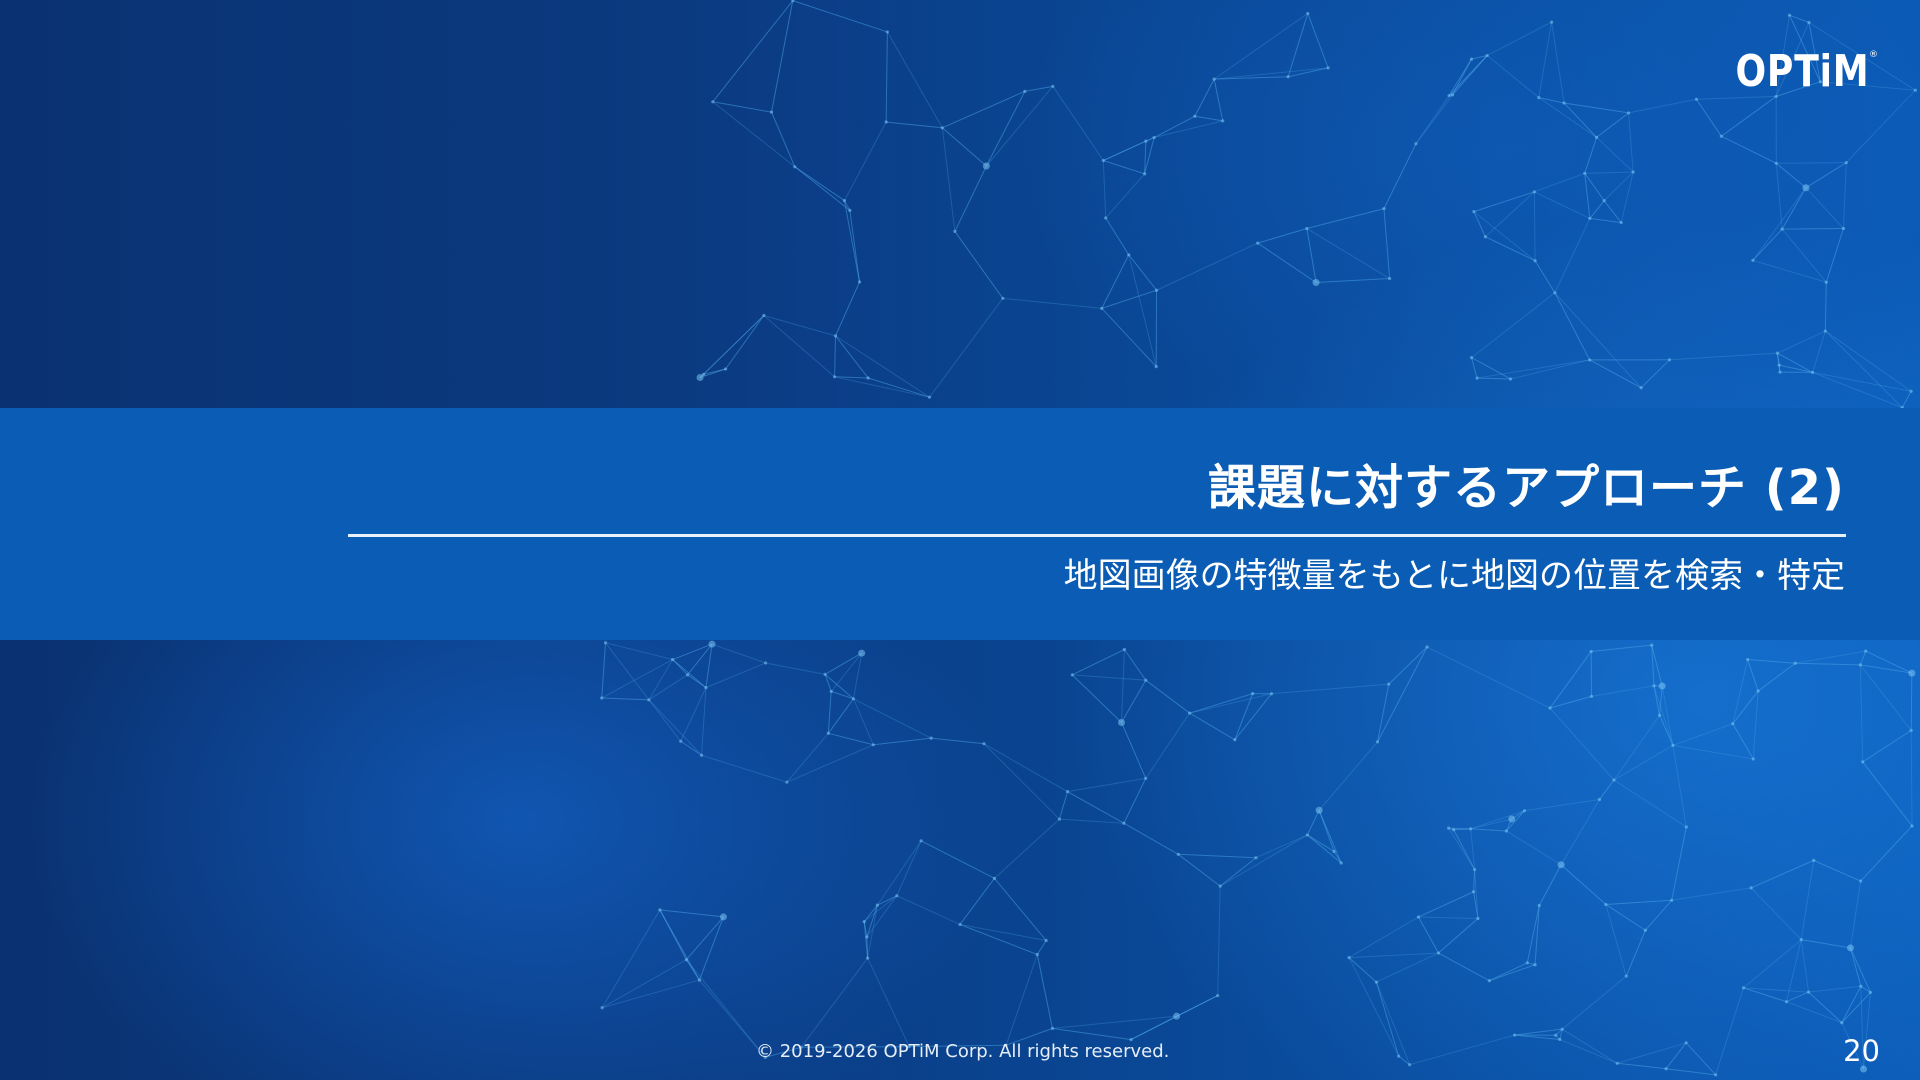 Image resolution: width=1920 pixels, height=1080 pixels. I want to click on optim-logo: OPTiM, so click(1802, 71).